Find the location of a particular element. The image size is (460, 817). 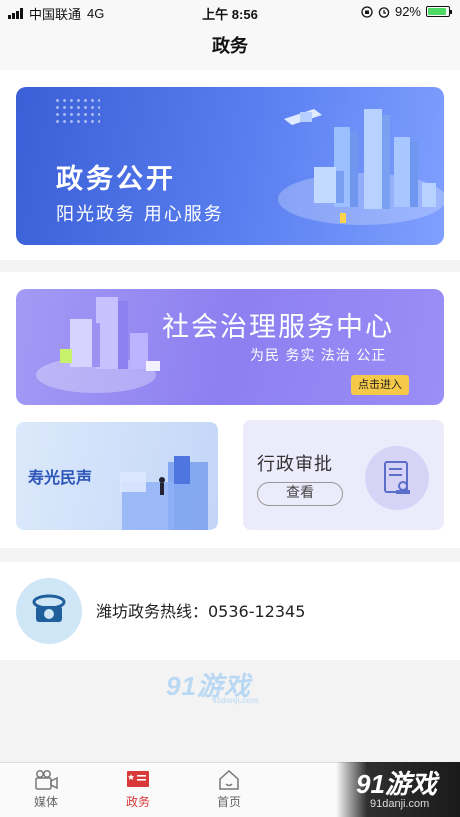

phone-icon is located at coordinates (49, 611).